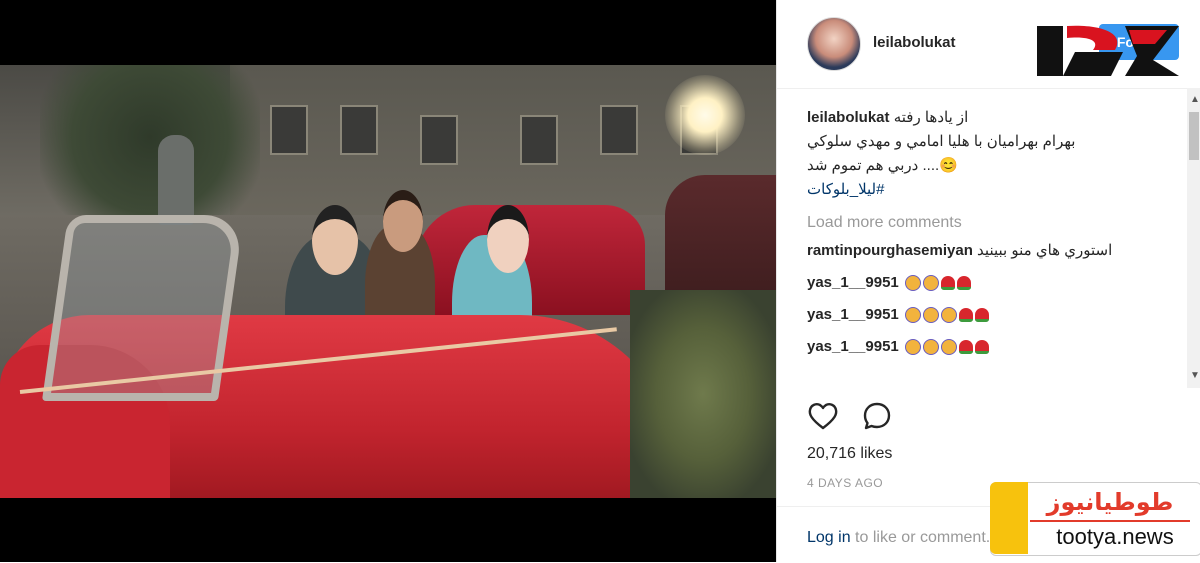 This screenshot has height=563, width=1200. What do you see at coordinates (703, 394) in the screenshot?
I see `photo-bushes` at bounding box center [703, 394].